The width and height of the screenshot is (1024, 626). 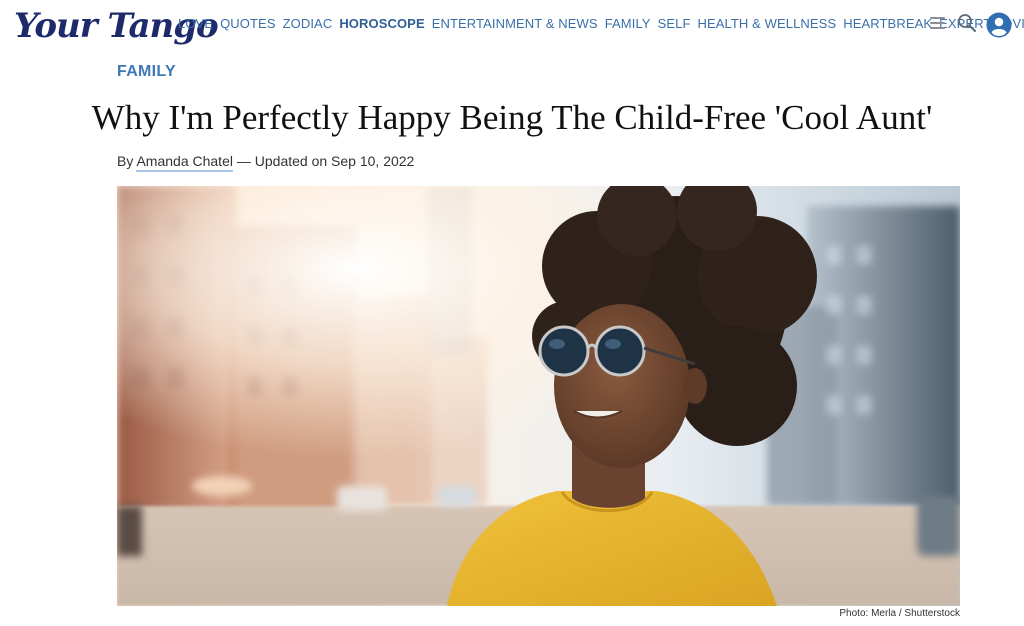 I want to click on nav-item-horoscope: HOROSCOPE, so click(x=381, y=24).